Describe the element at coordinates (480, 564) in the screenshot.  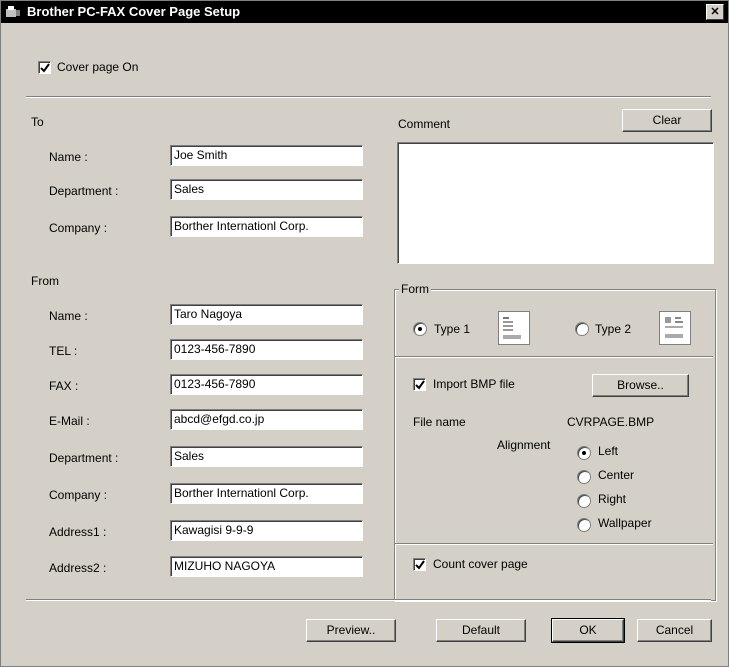
I see `count-cover-page-label: Count cover page` at that location.